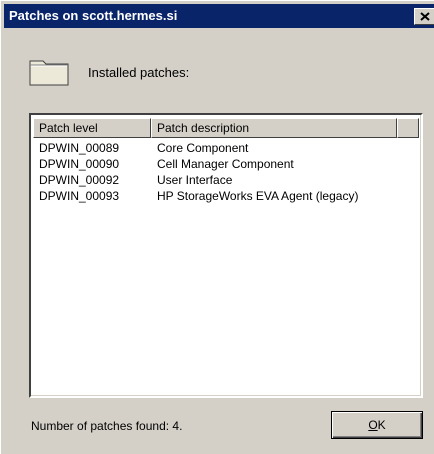  Describe the element at coordinates (203, 148) in the screenshot. I see `patch-description-cell: Core Component` at that location.